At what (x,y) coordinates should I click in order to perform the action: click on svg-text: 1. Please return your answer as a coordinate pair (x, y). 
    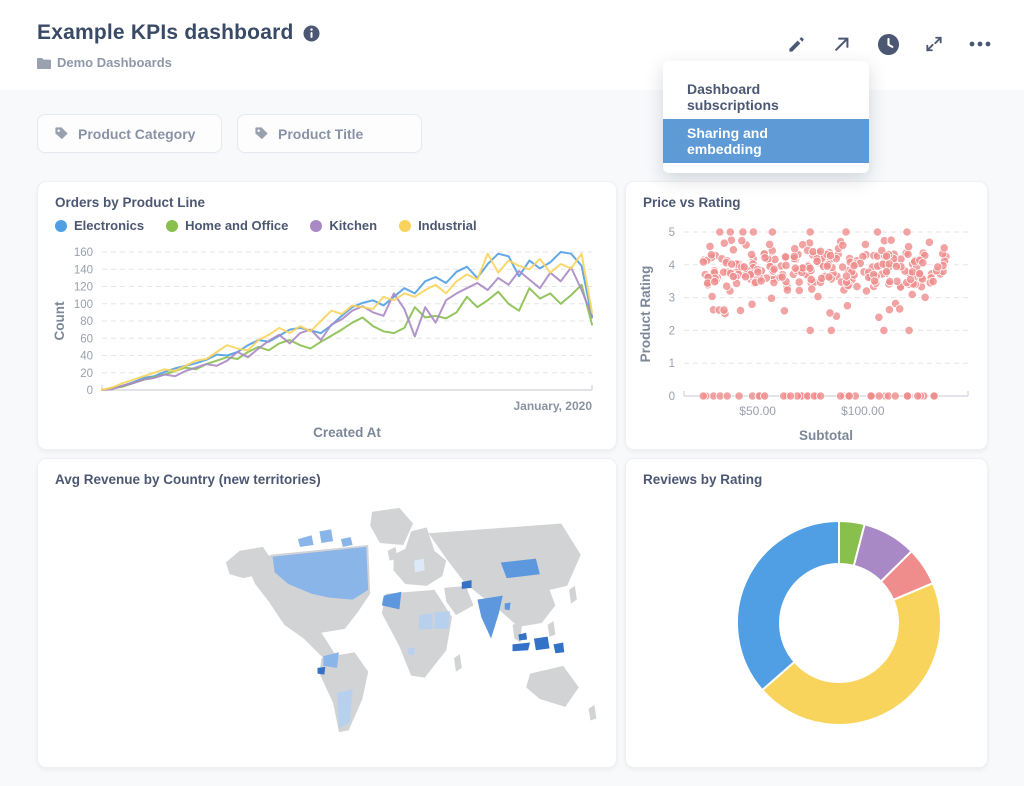
    Looking at the image, I should click on (672, 364).